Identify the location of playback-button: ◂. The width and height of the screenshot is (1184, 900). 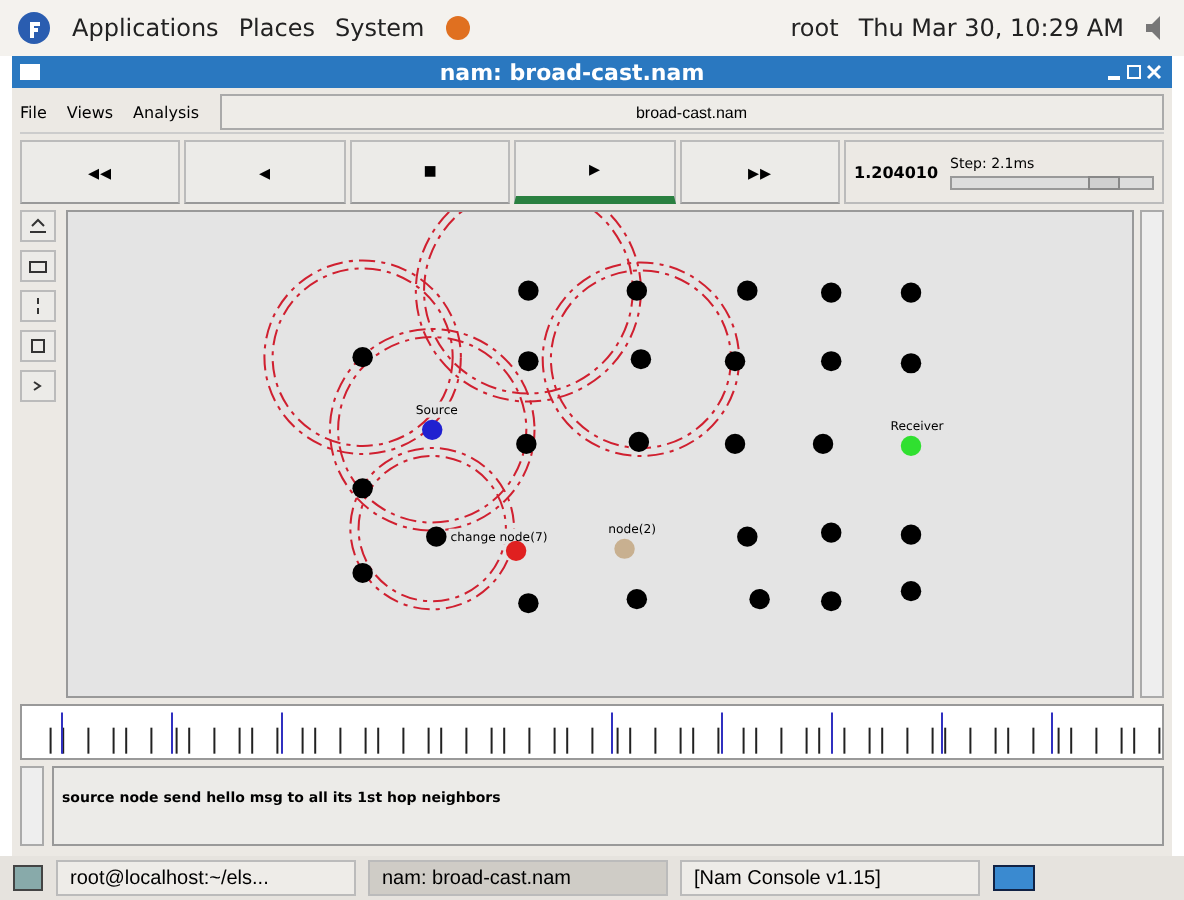
(265, 172).